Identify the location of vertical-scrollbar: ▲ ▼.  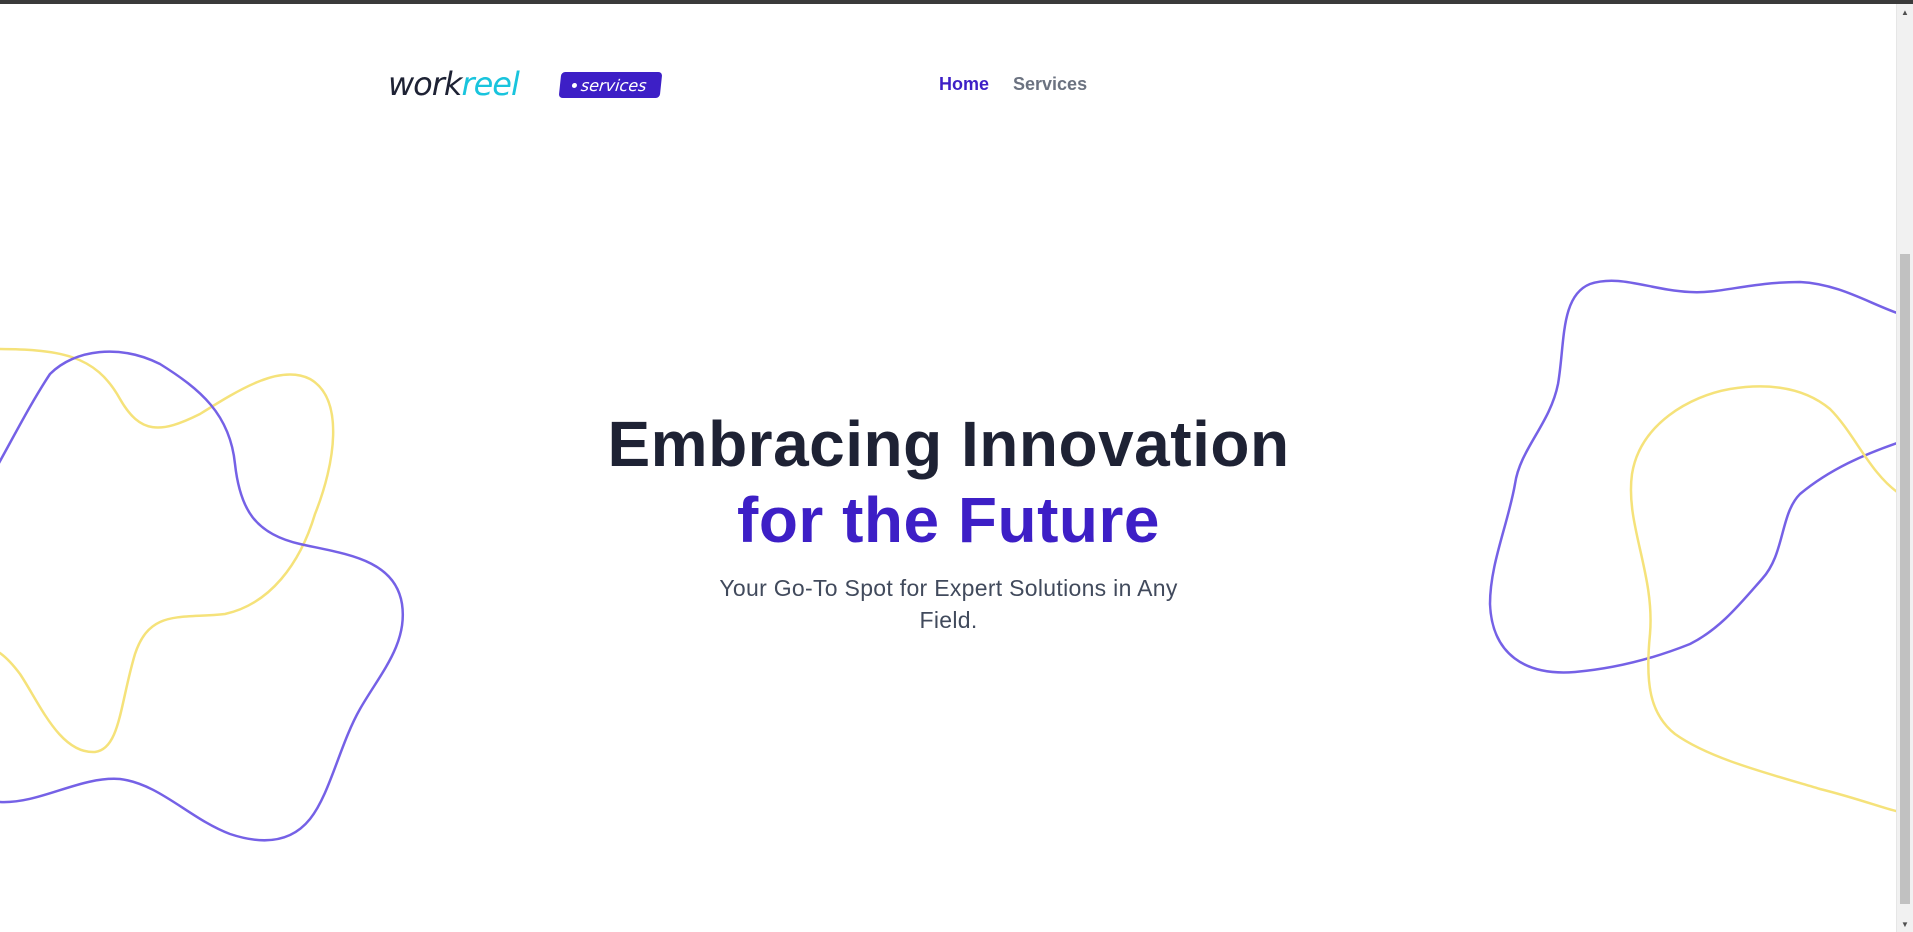
(1904, 468).